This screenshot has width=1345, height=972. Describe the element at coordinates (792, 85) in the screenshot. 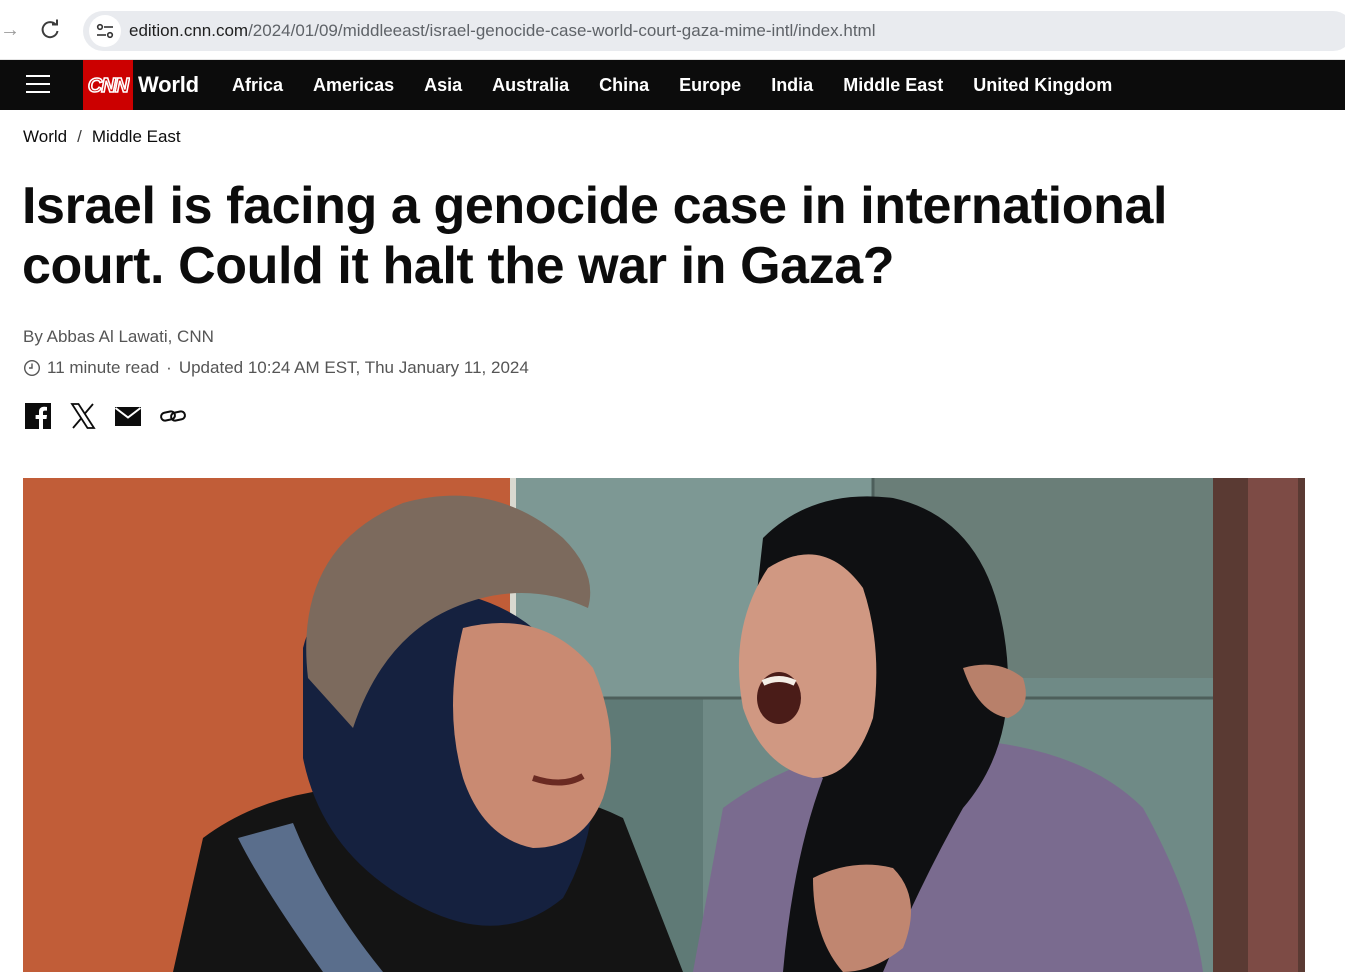

I see `nav-item-india: India` at that location.